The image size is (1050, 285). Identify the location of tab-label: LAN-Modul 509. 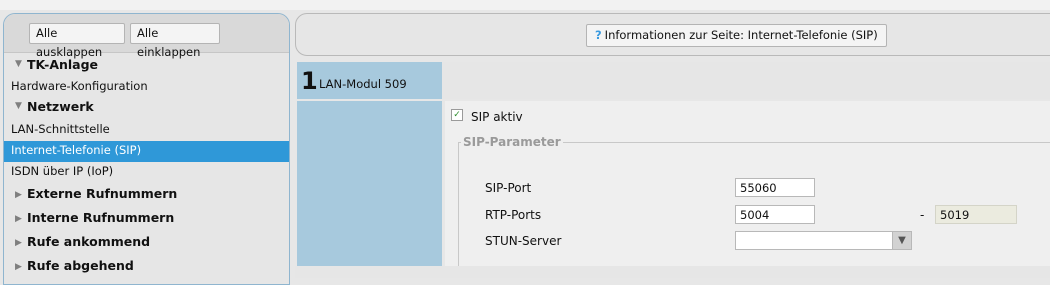
(363, 84).